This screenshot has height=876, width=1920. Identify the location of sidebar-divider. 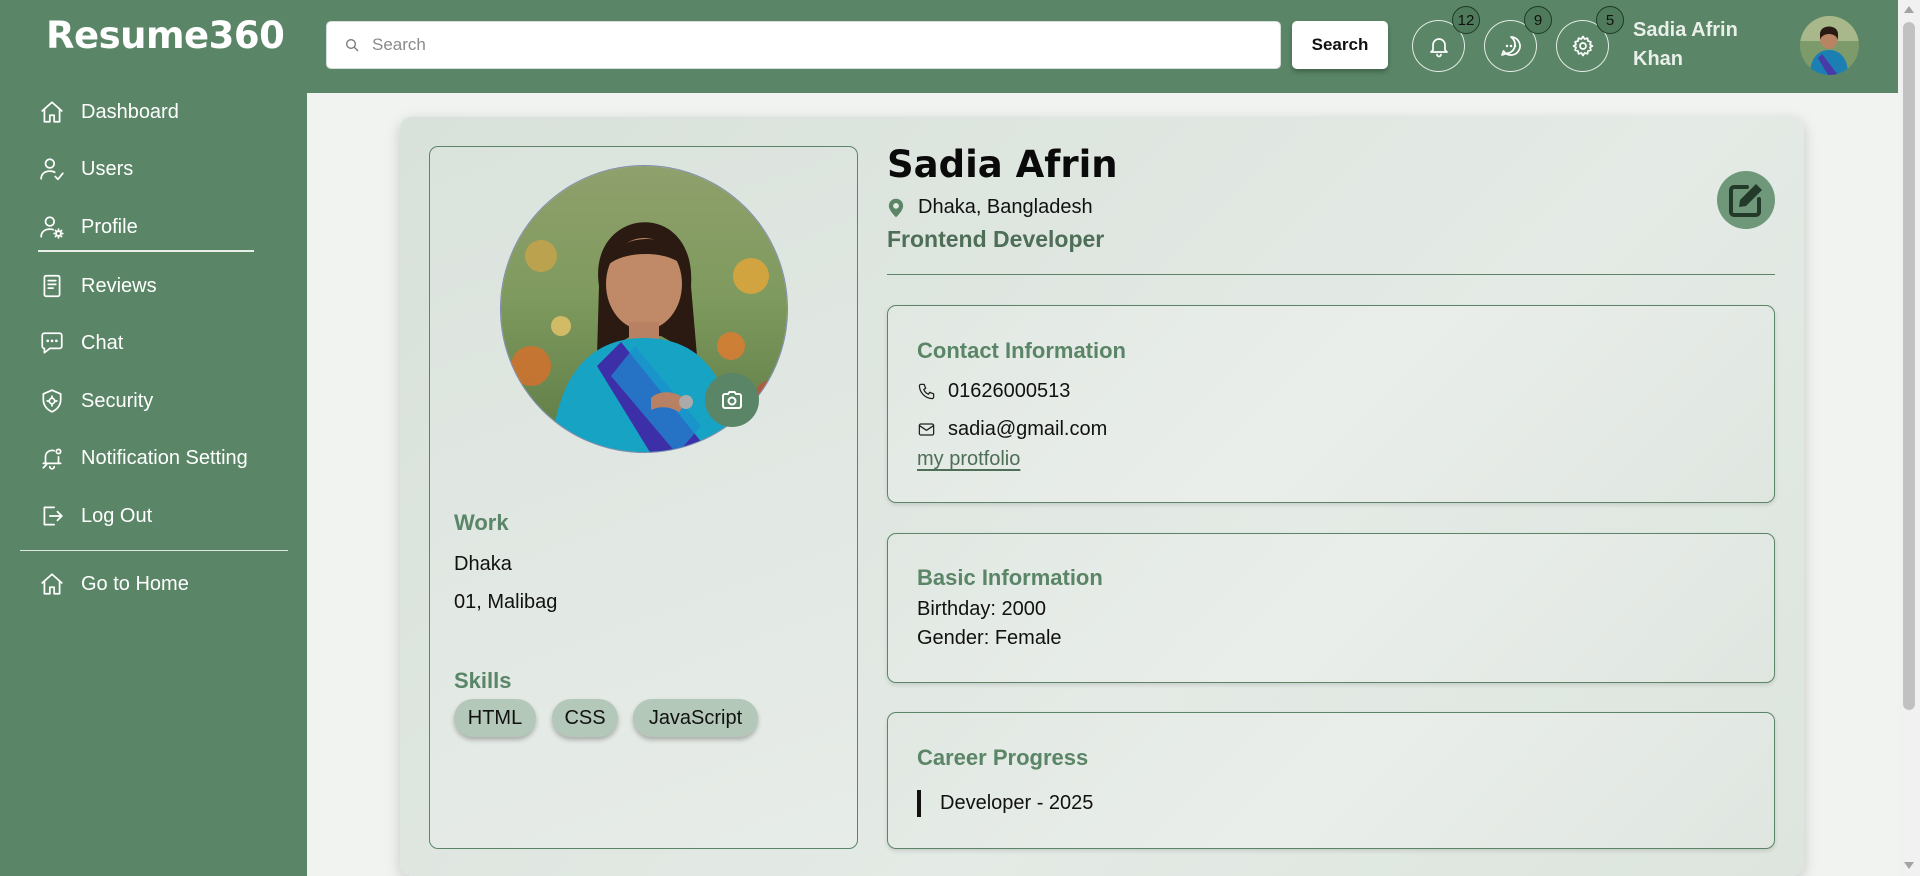
(154, 550).